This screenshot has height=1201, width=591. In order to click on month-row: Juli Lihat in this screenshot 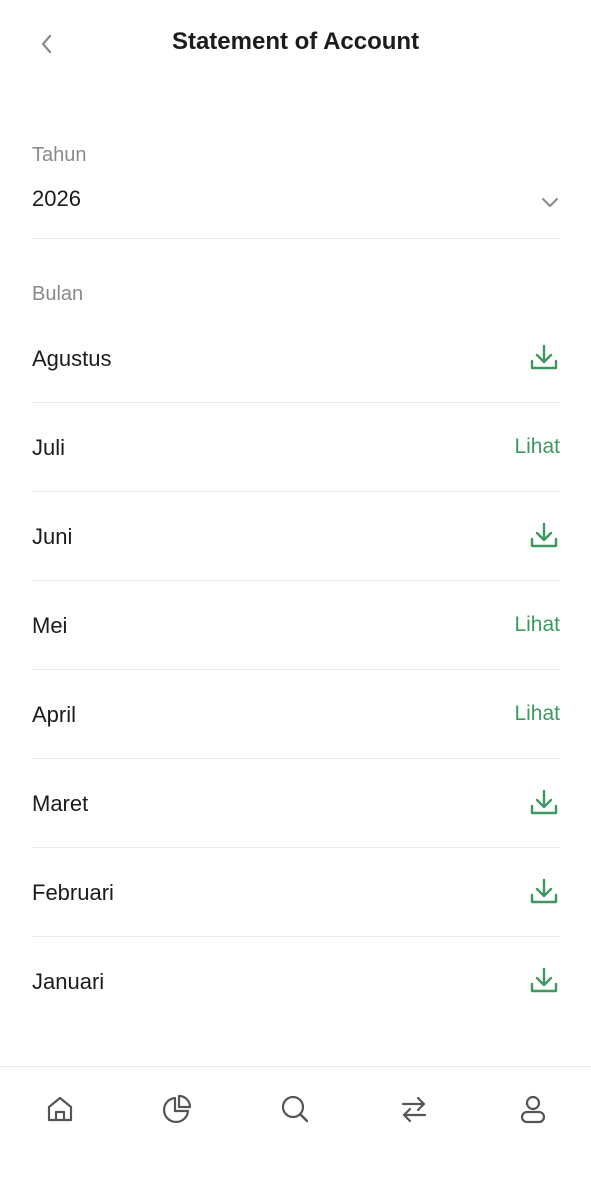, I will do `click(296, 447)`.